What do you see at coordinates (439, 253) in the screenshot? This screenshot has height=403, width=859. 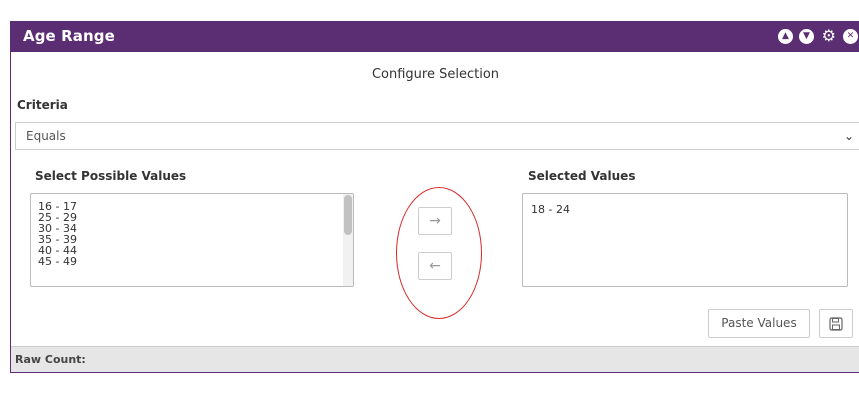 I see `annotation-circle` at bounding box center [439, 253].